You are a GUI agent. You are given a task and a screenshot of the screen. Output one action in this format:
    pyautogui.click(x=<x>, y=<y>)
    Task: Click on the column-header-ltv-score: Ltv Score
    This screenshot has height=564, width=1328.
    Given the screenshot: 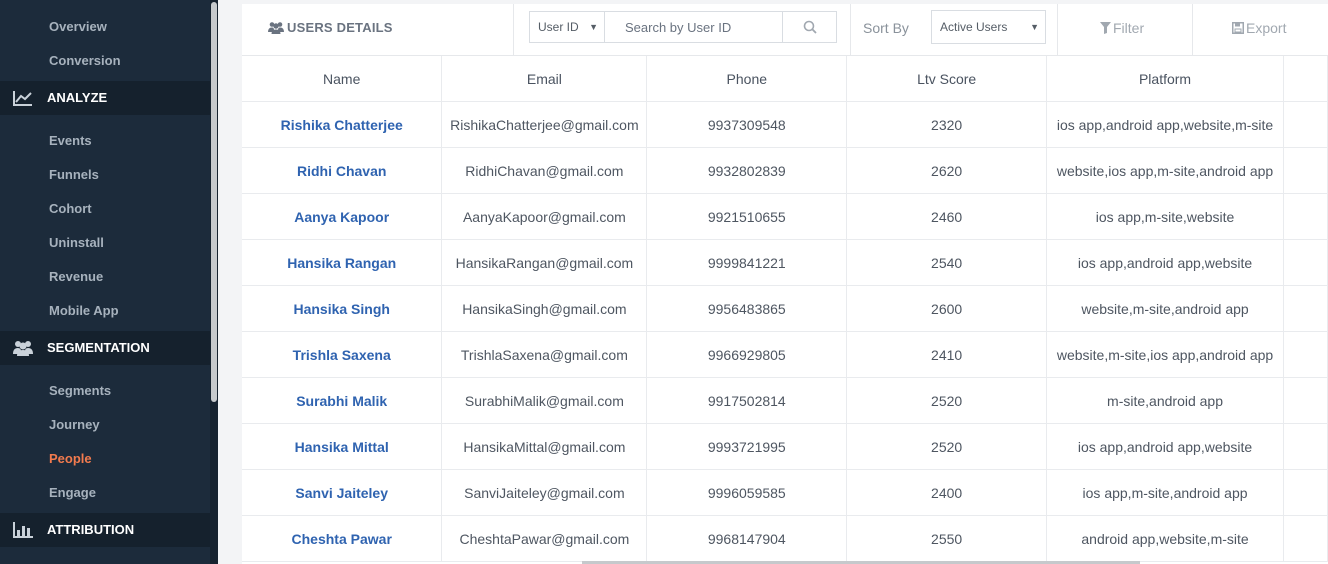 What is the action you would take?
    pyautogui.click(x=947, y=79)
    